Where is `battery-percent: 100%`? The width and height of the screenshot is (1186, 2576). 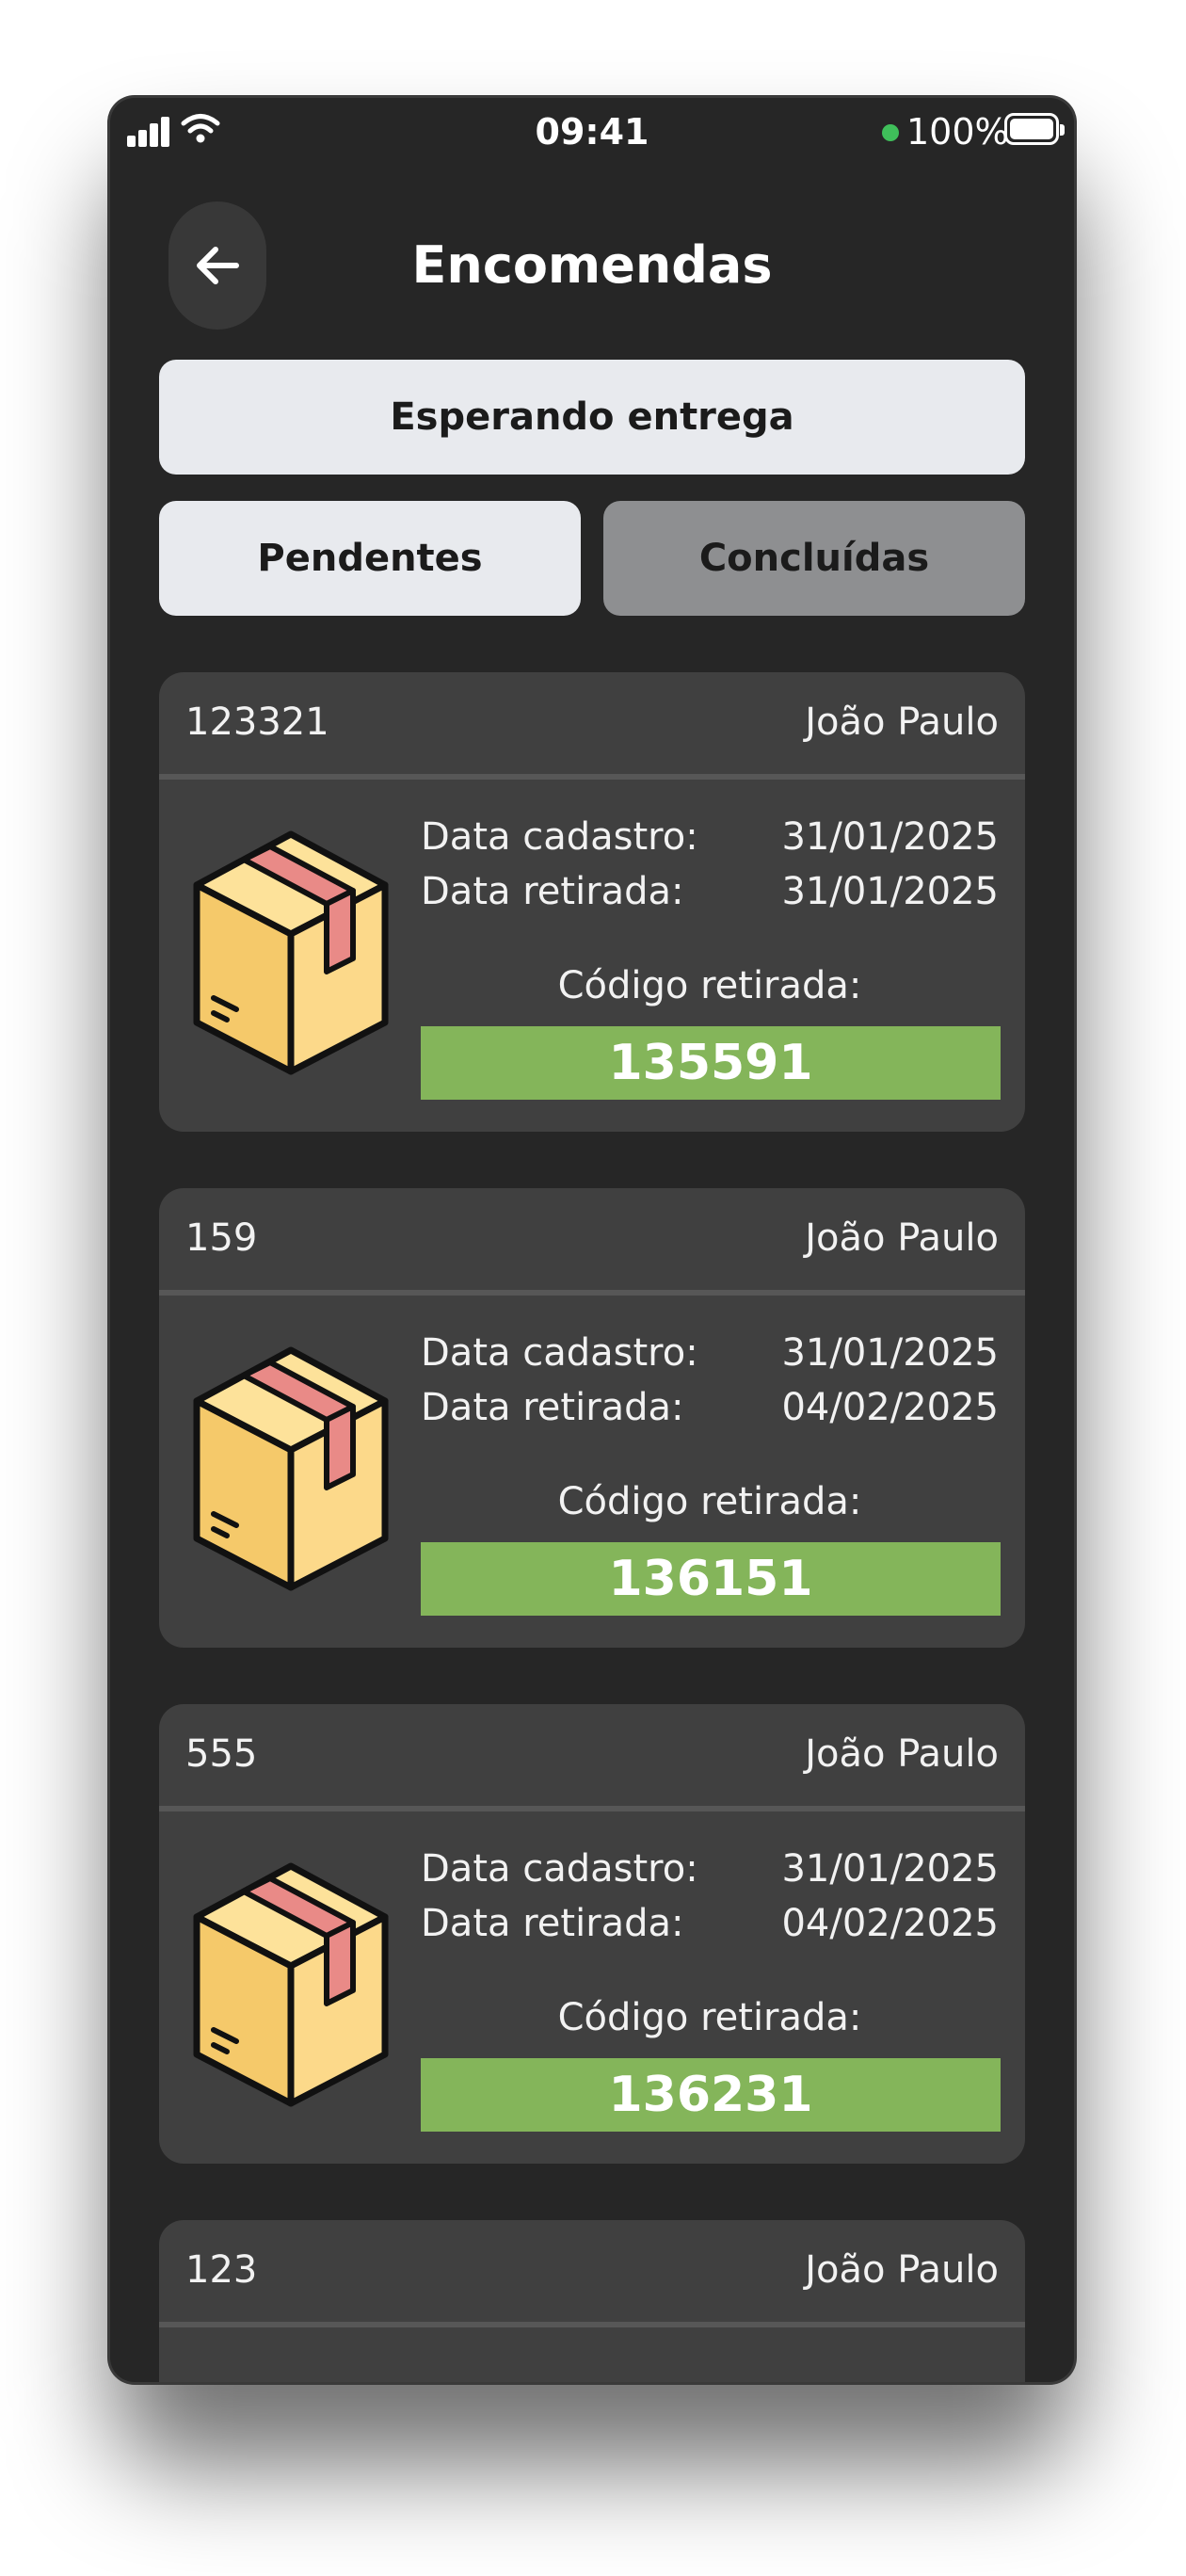
battery-percent: 100% is located at coordinates (957, 132).